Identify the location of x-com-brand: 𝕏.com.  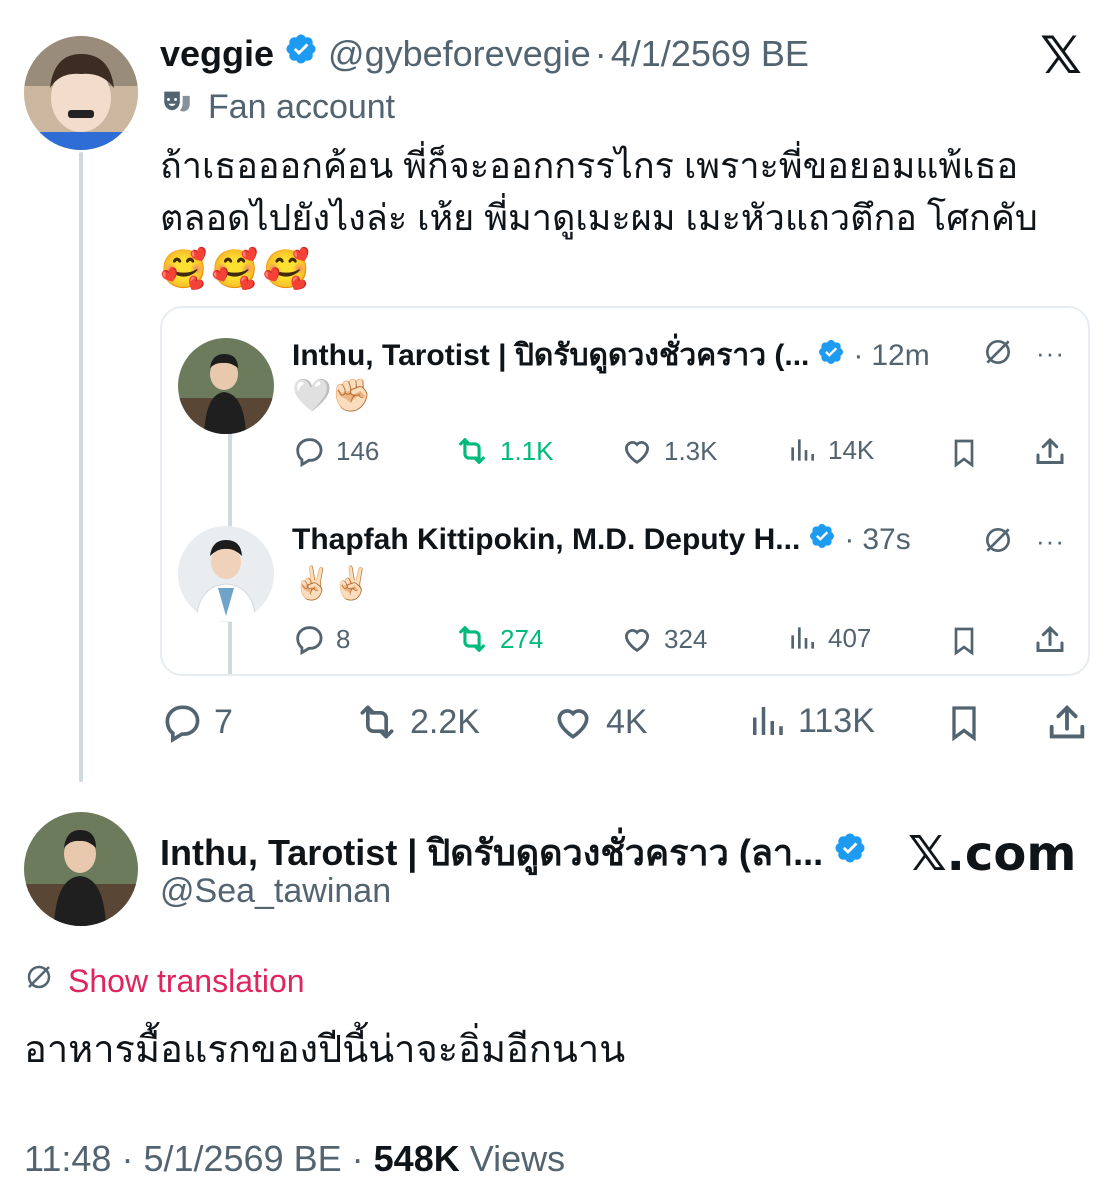
(992, 854).